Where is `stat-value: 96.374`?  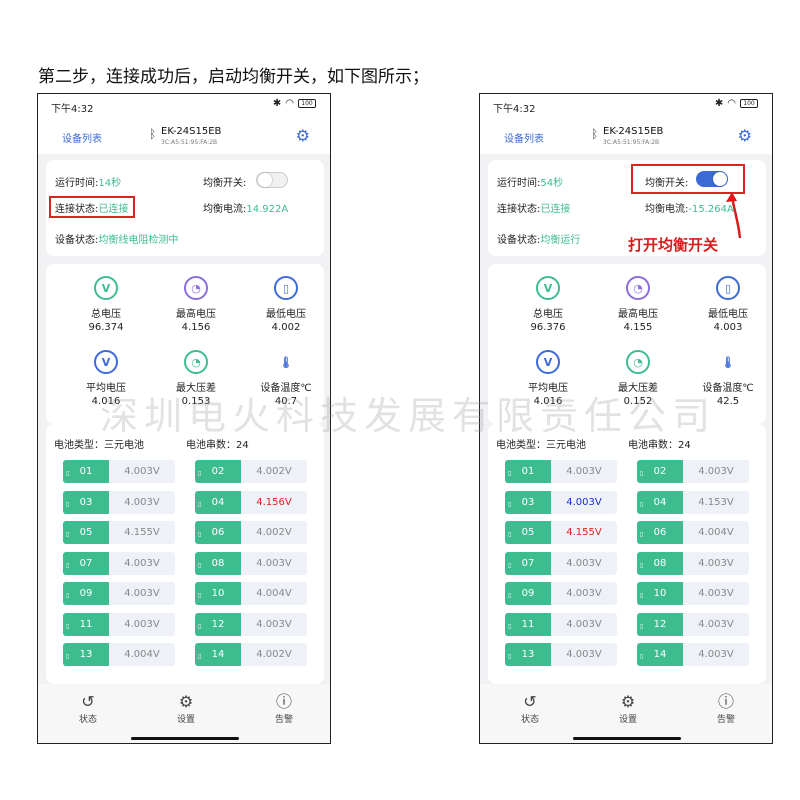 stat-value: 96.374 is located at coordinates (106, 327).